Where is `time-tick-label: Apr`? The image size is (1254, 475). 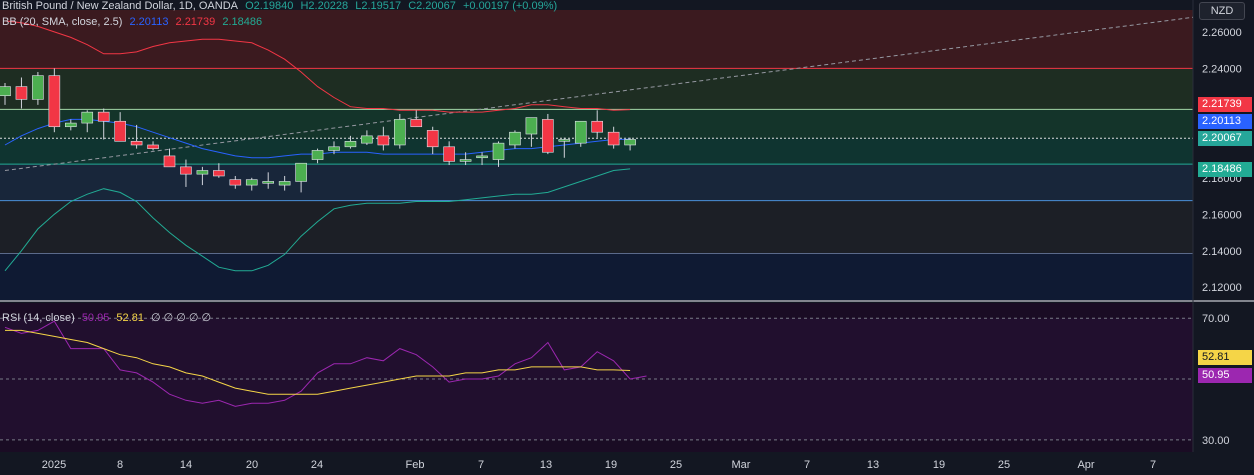 time-tick-label: Apr is located at coordinates (1085, 465).